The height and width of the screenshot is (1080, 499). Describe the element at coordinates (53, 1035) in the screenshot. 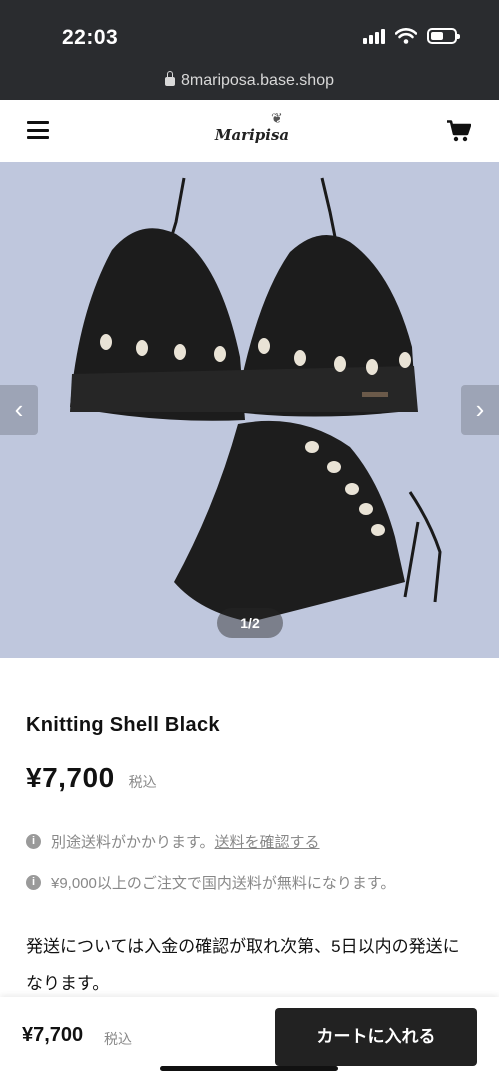

I see `bottom-price: ¥7,700` at that location.